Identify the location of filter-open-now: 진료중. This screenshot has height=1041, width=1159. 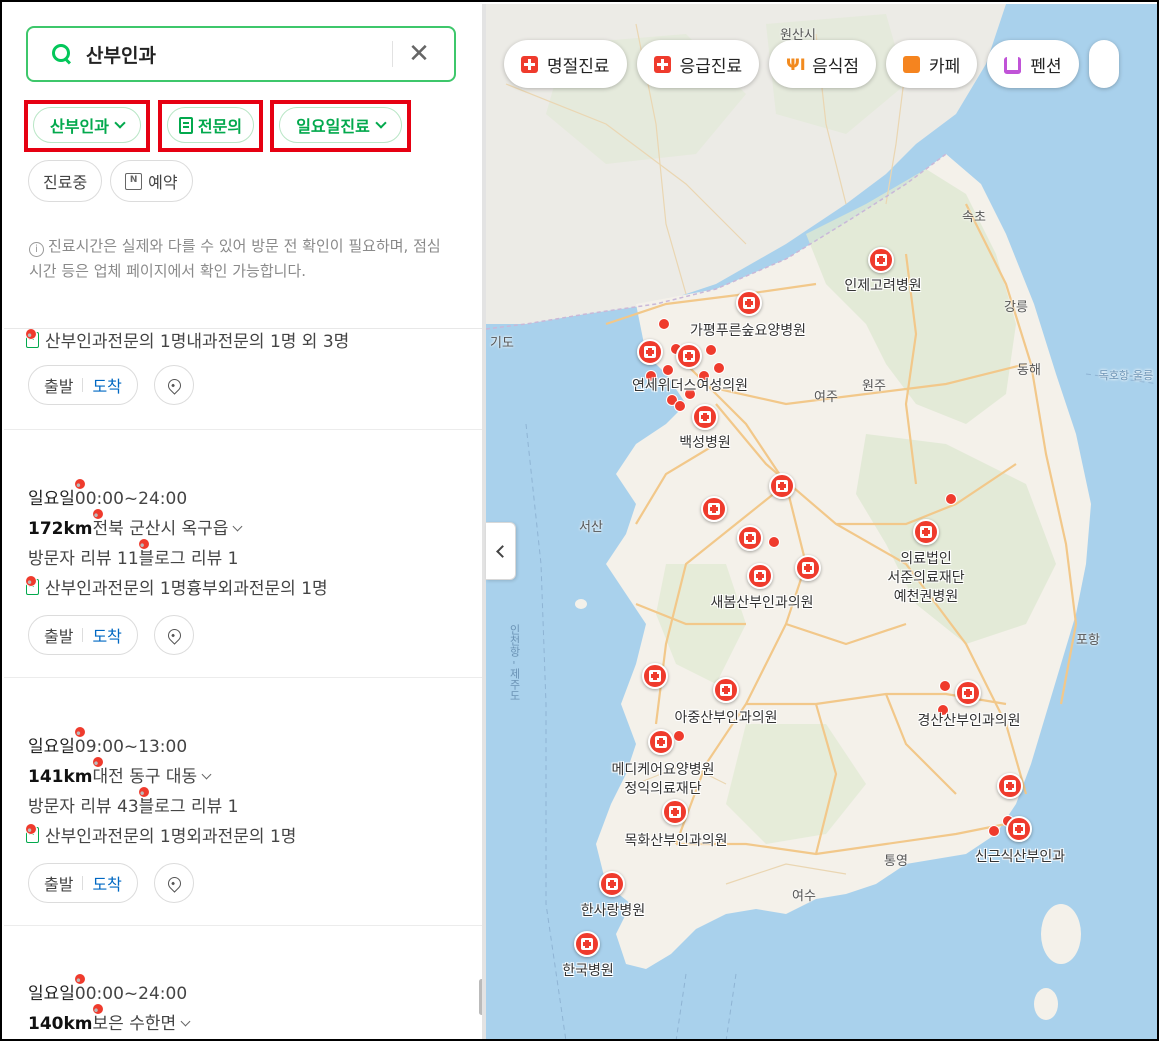
(65, 181).